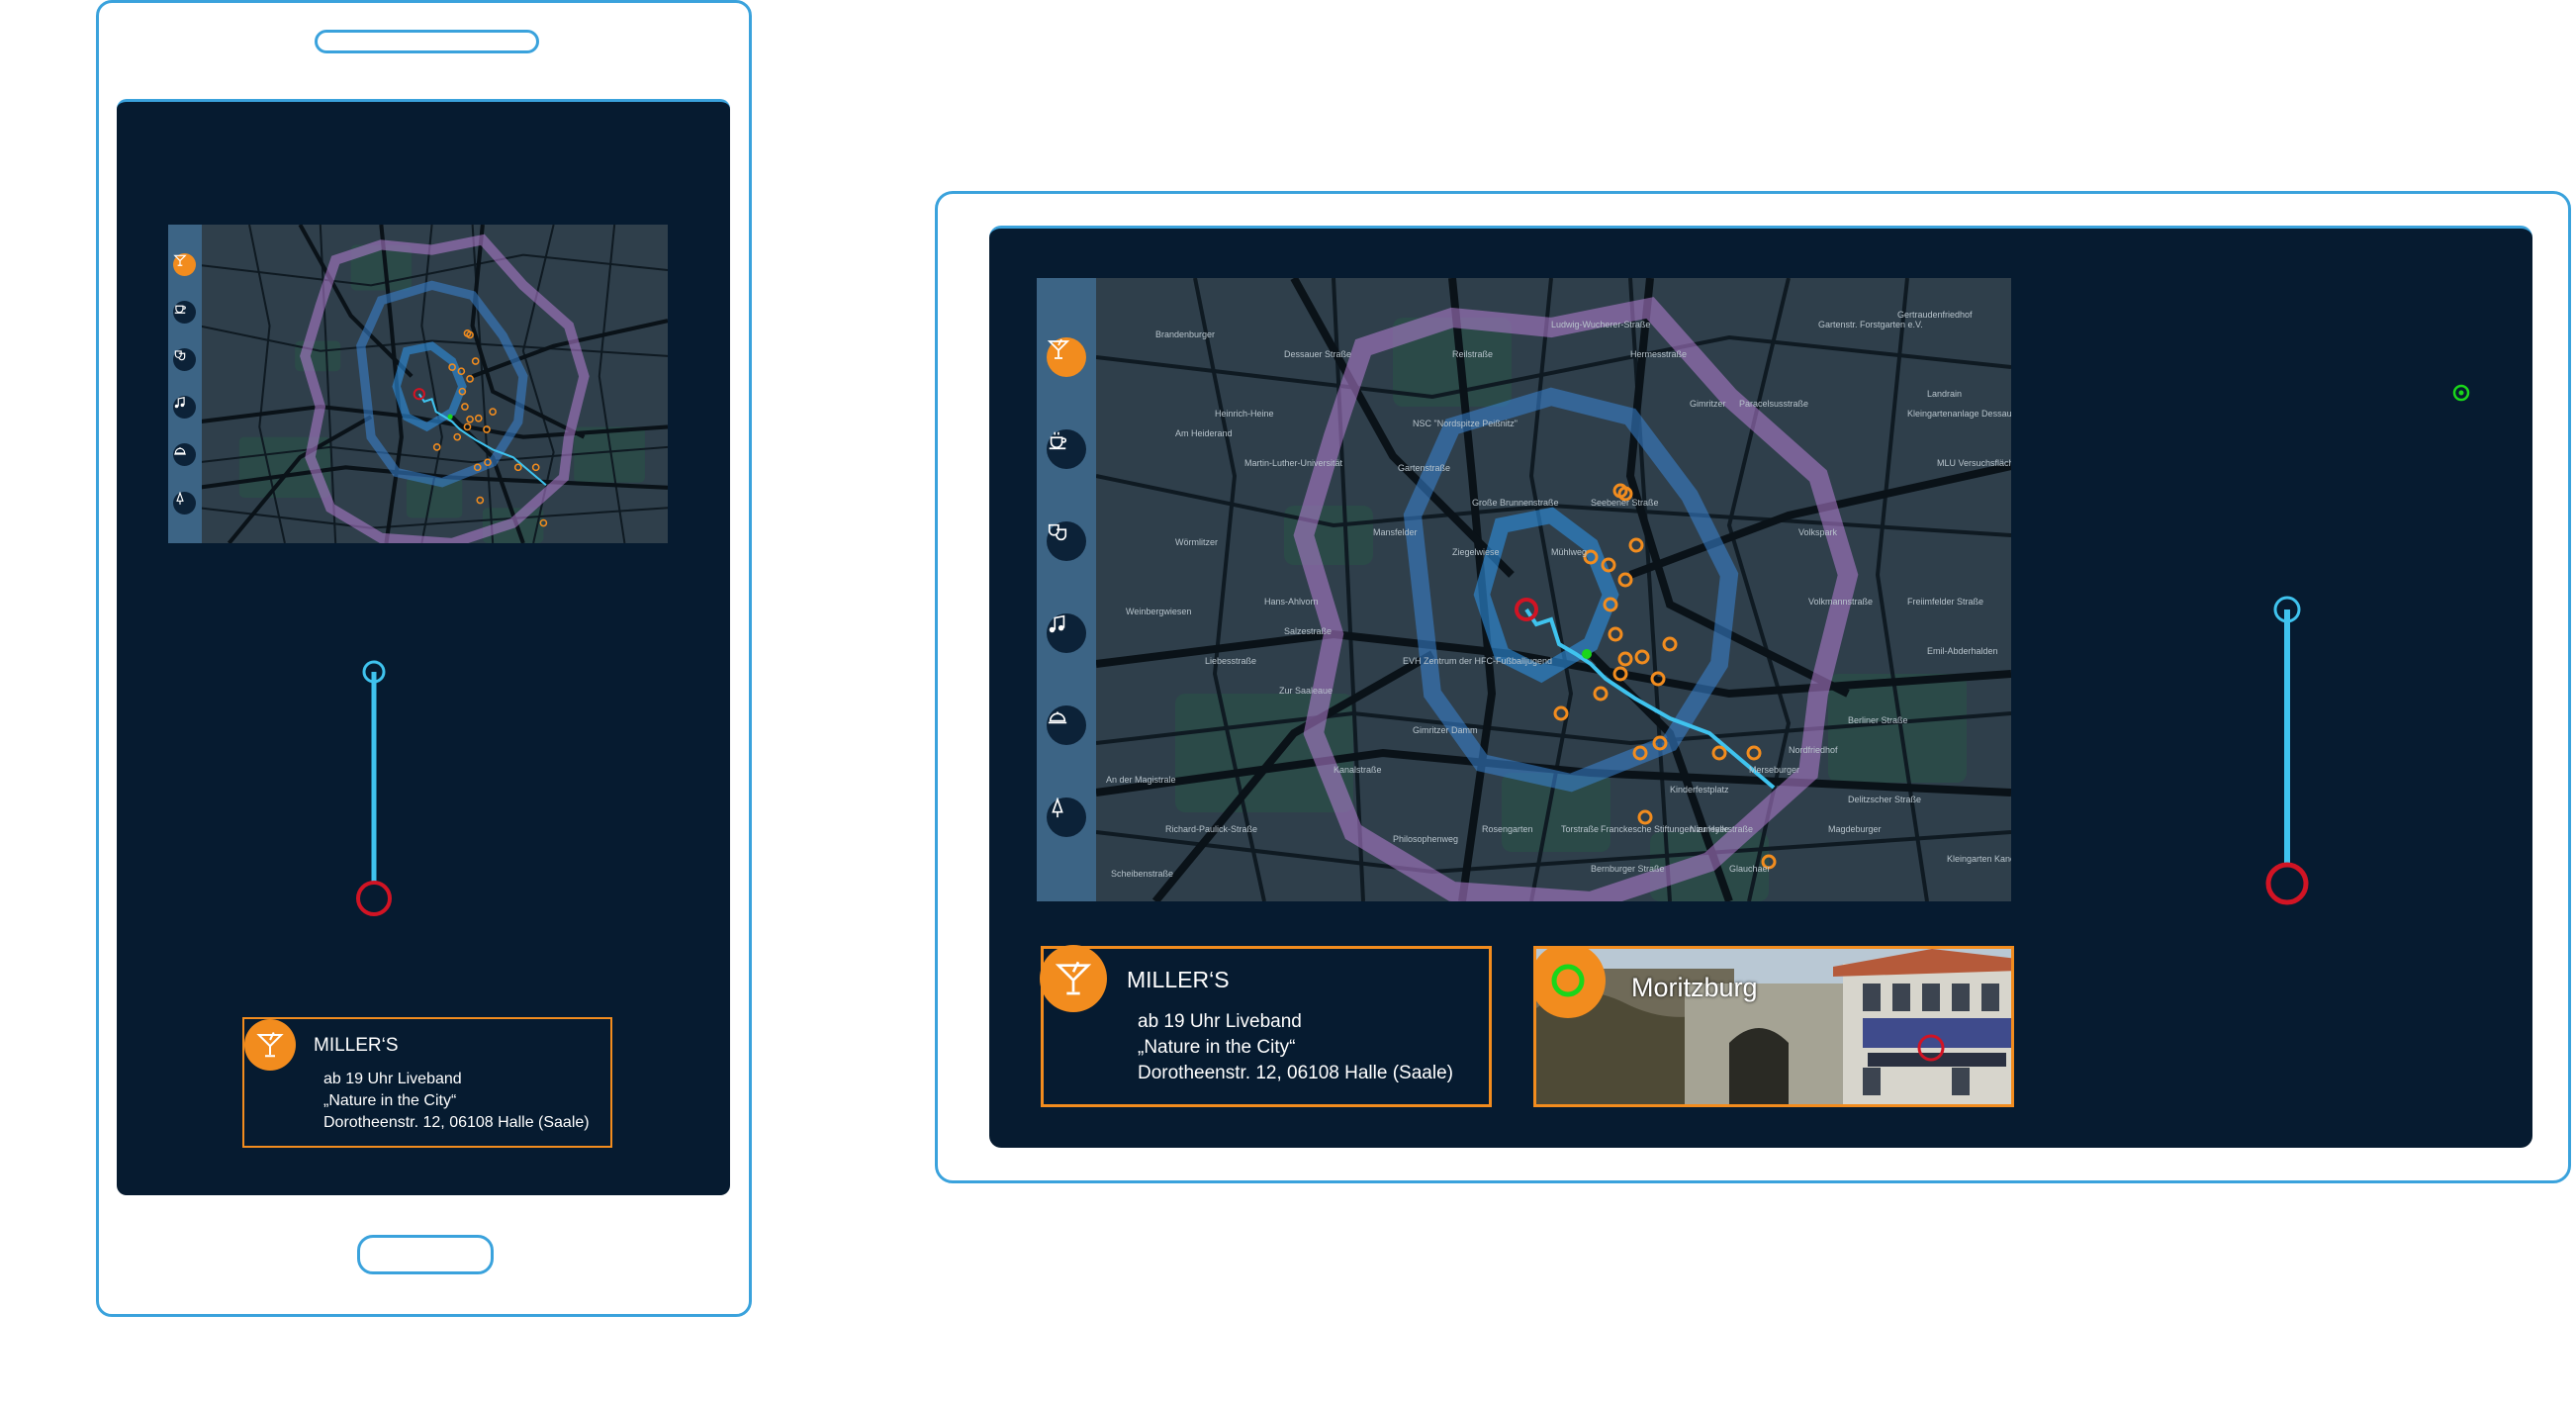  I want to click on phone-venue-line-2: „Nature in the City“, so click(390, 1100).